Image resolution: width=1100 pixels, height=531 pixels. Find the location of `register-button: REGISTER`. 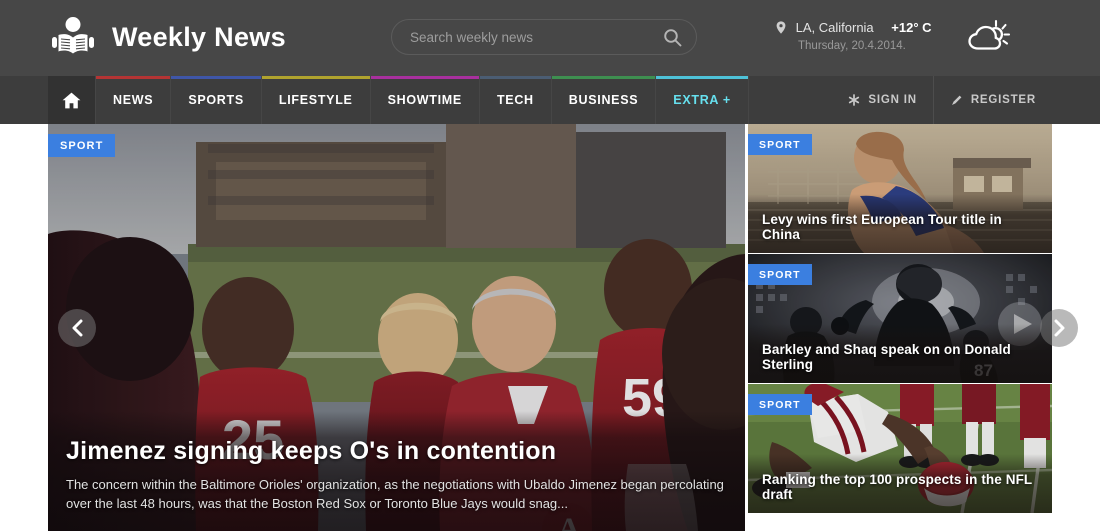

register-button: REGISTER is located at coordinates (992, 100).